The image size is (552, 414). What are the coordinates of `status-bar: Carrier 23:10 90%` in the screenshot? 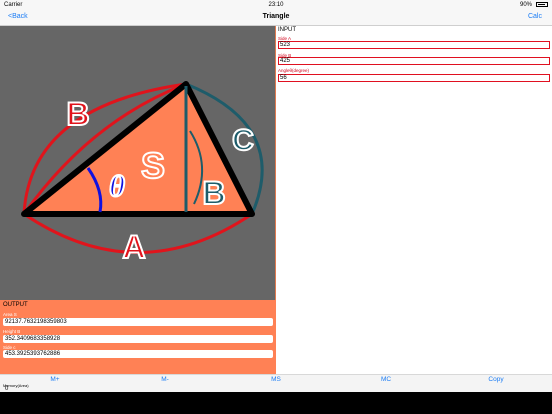 It's located at (276, 5).